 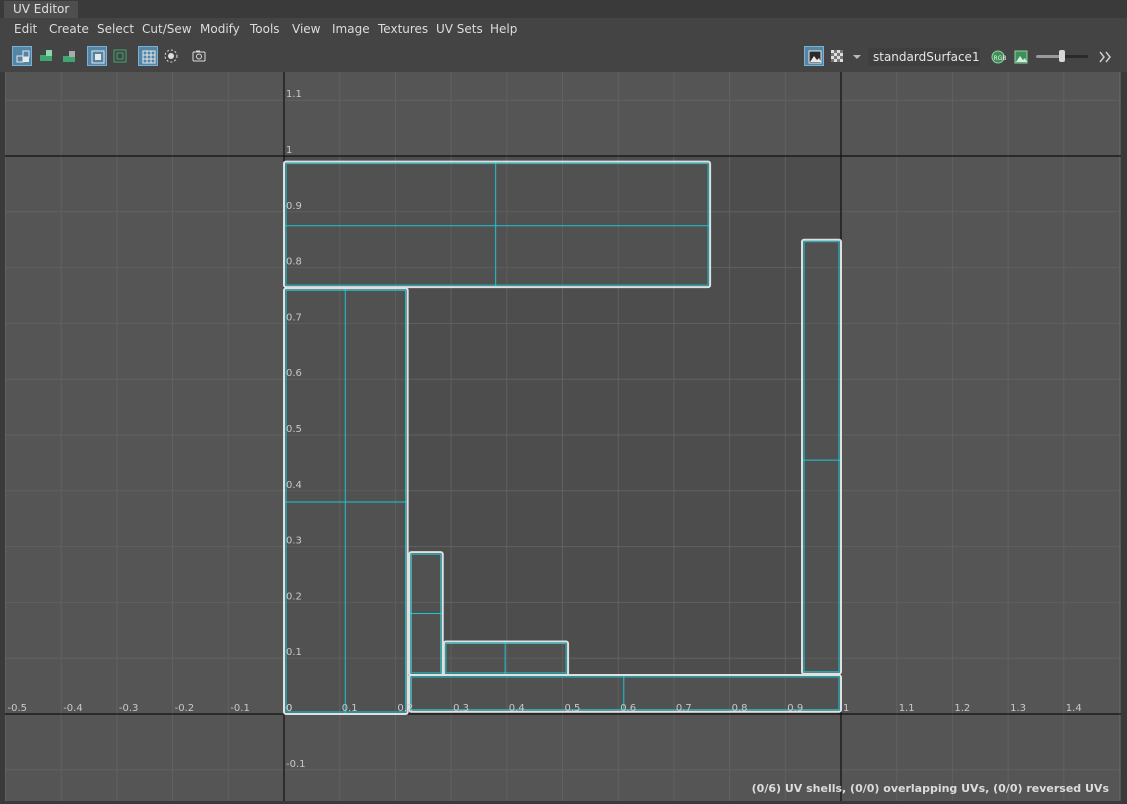 What do you see at coordinates (628, 708) in the screenshot?
I see `u-tick-label: 0.6` at bounding box center [628, 708].